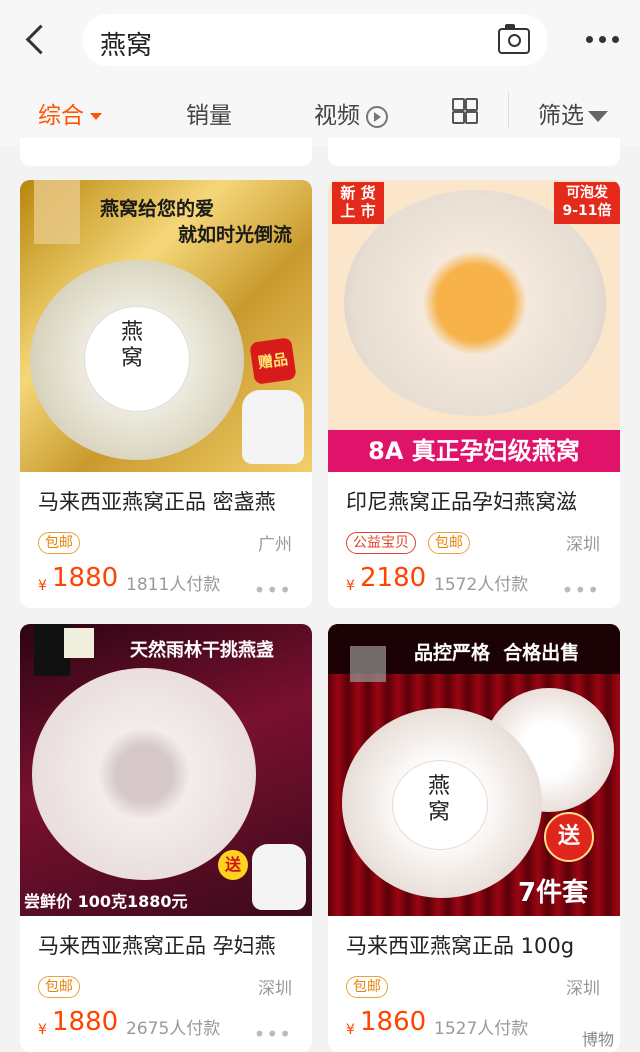 Image resolution: width=640 pixels, height=1052 pixels. What do you see at coordinates (393, 1022) in the screenshot?
I see `price: 1860` at bounding box center [393, 1022].